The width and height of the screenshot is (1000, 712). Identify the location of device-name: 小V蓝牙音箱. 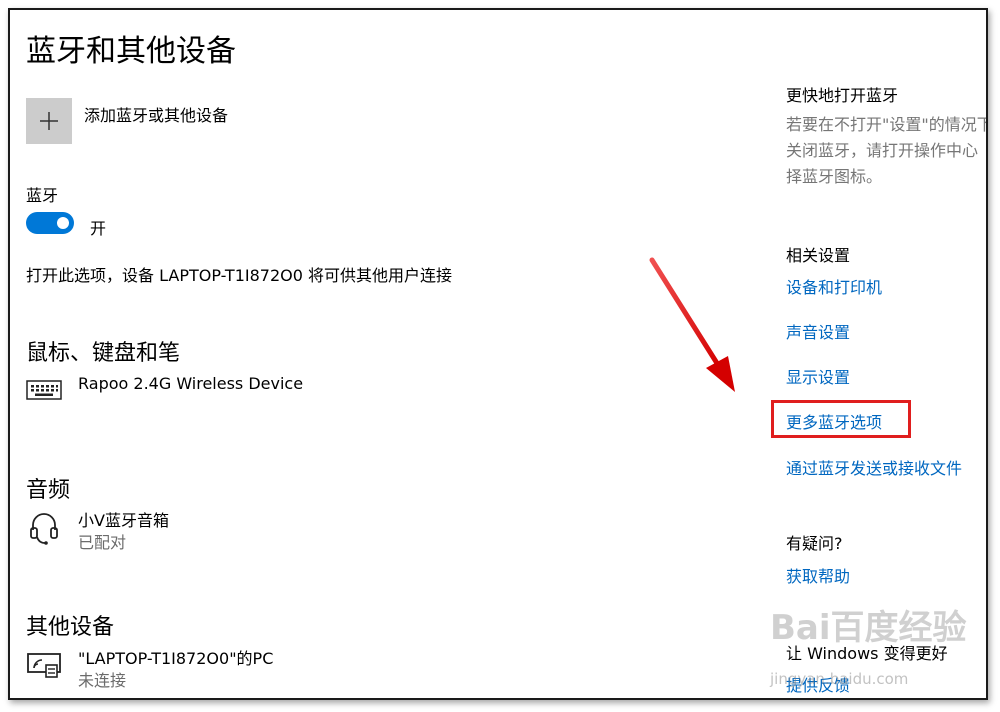
(123, 520).